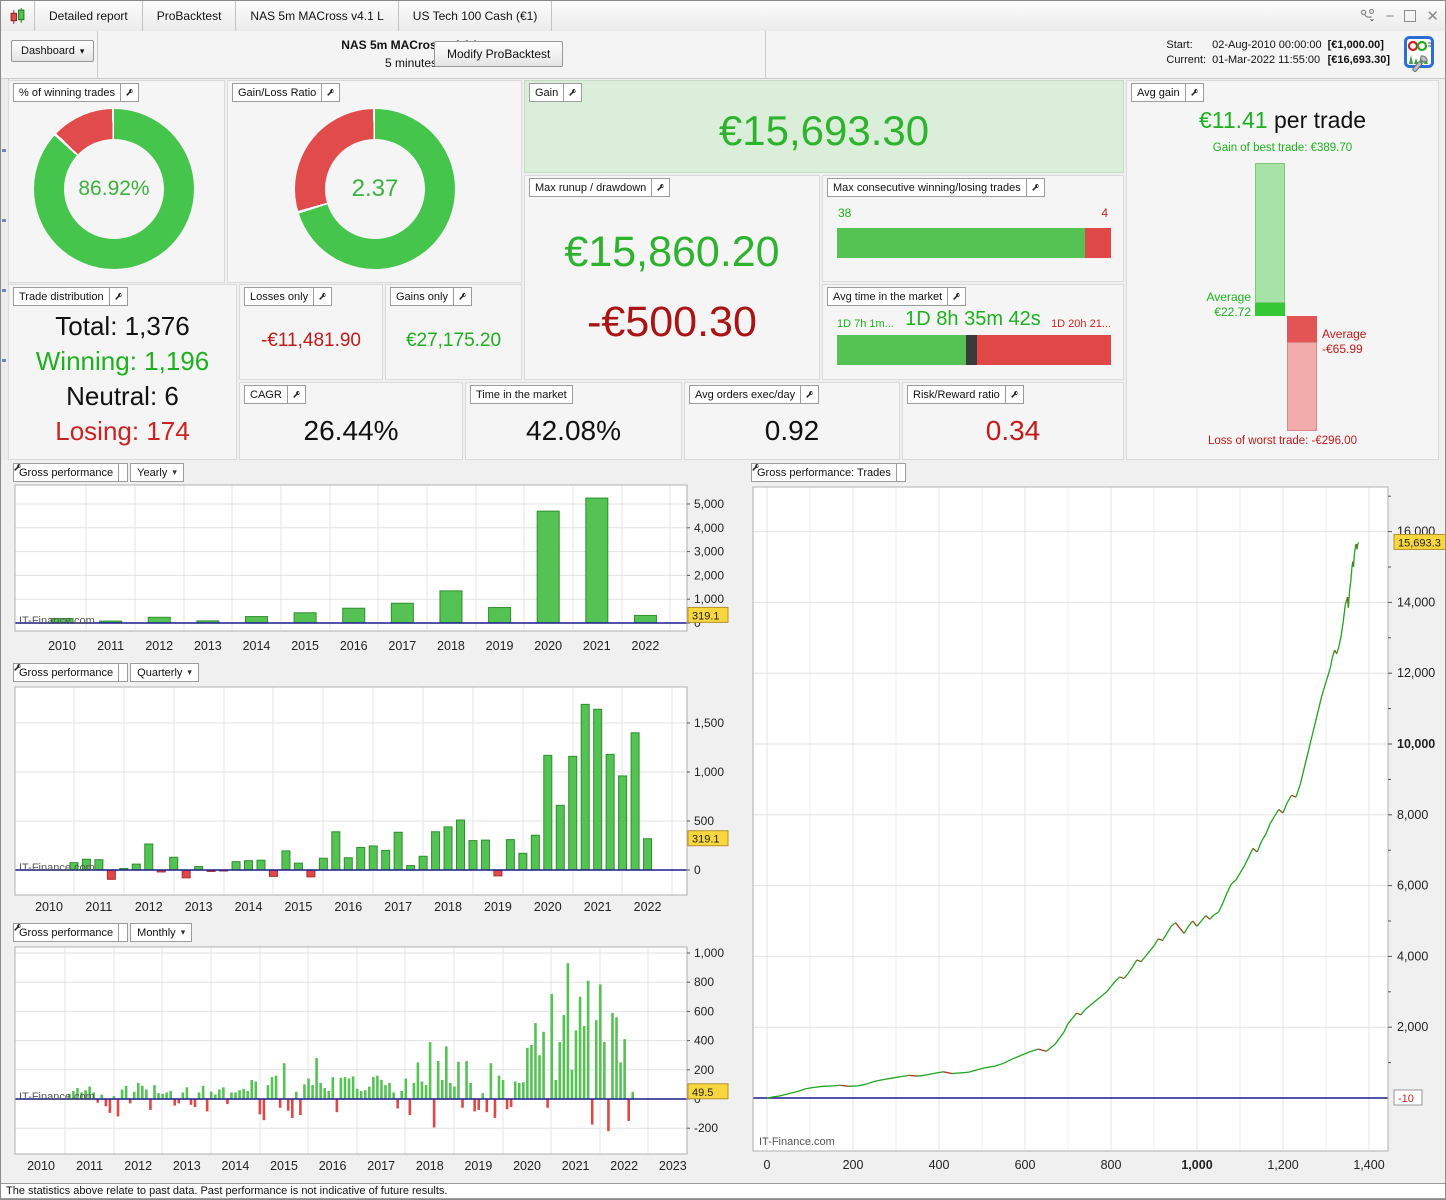  I want to click on tab-probacktest: ProBacktest, so click(190, 16).